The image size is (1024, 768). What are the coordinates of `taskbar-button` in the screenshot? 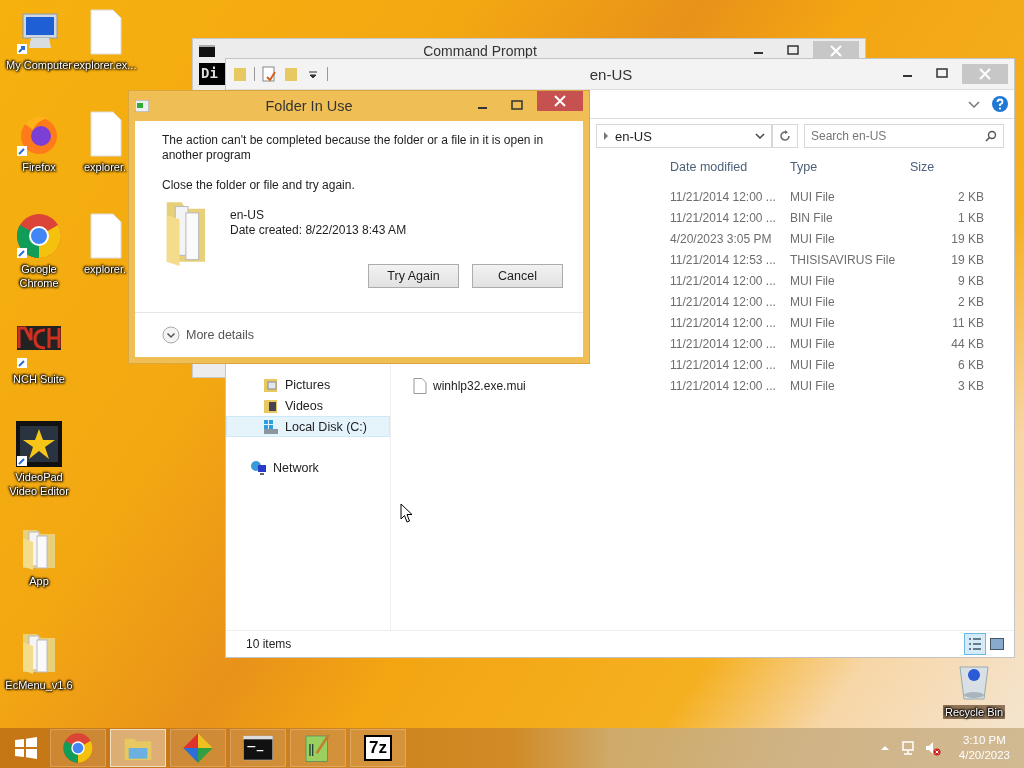 It's located at (258, 748).